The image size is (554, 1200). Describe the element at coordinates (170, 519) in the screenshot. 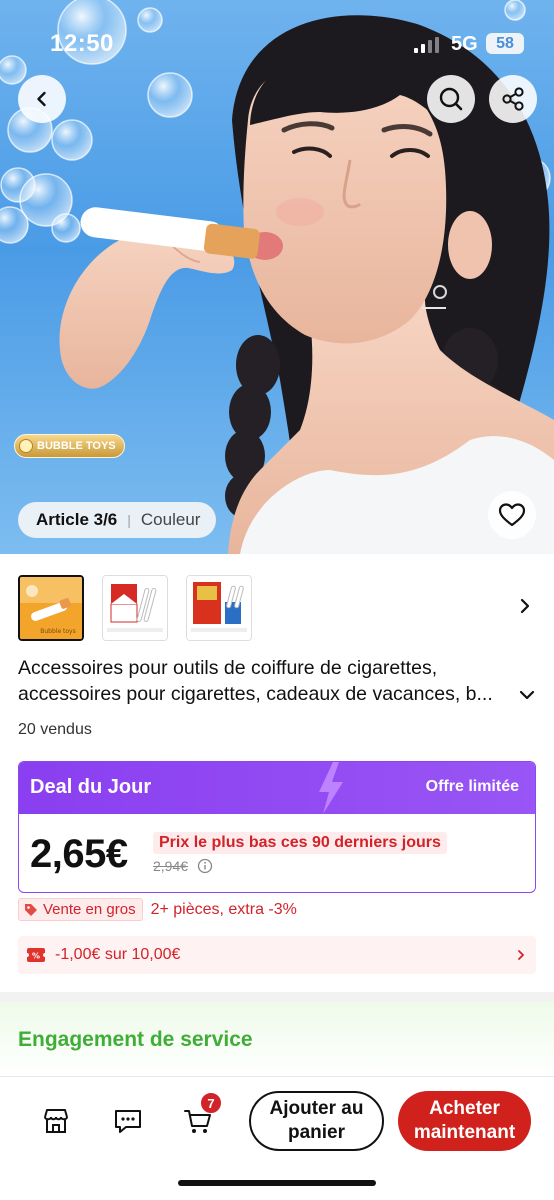

I see `variant-label: Couleur` at that location.